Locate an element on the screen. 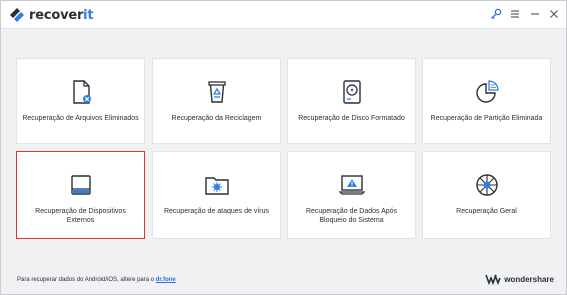  card-deleted-partition-recovery: Recuperação de Partição Eliminada is located at coordinates (486, 101).